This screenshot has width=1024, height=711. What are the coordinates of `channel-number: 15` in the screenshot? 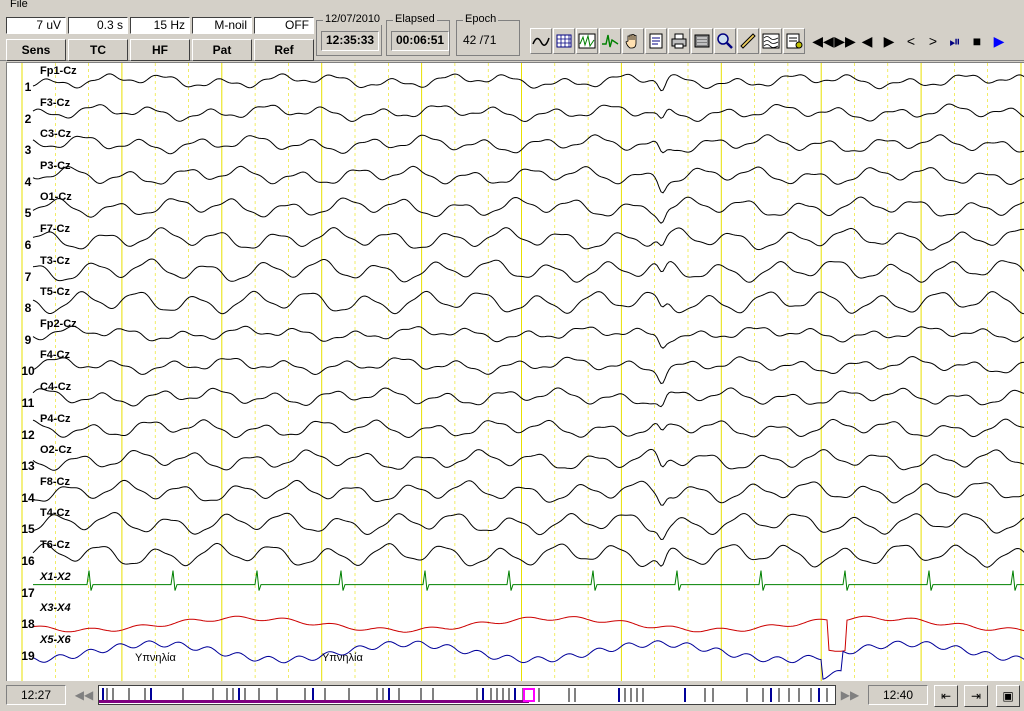 It's located at (28, 529).